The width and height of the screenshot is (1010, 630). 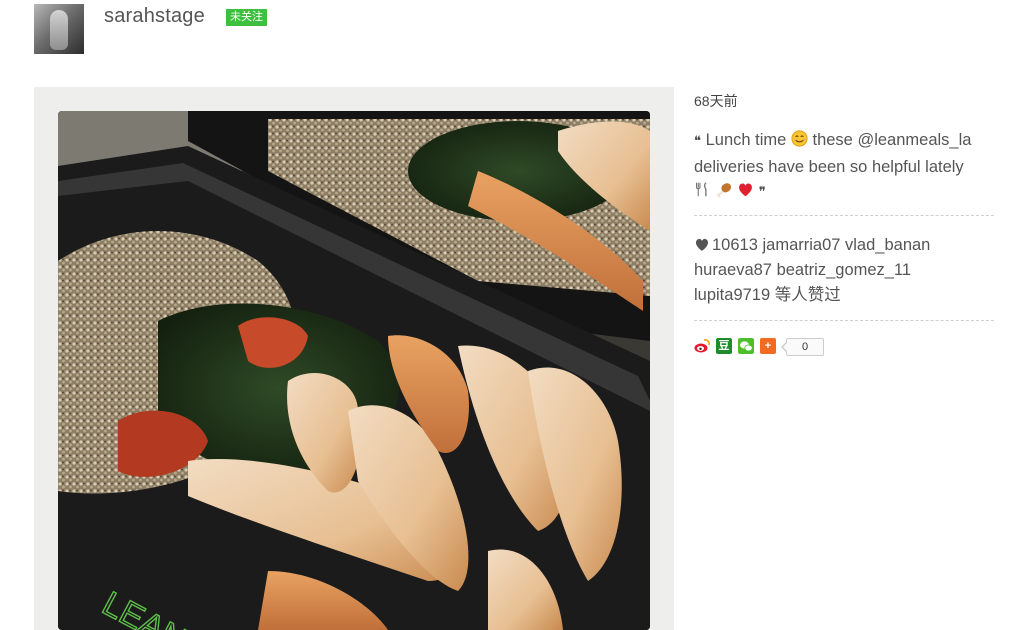 What do you see at coordinates (802, 347) in the screenshot?
I see `share-count-badge: 0` at bounding box center [802, 347].